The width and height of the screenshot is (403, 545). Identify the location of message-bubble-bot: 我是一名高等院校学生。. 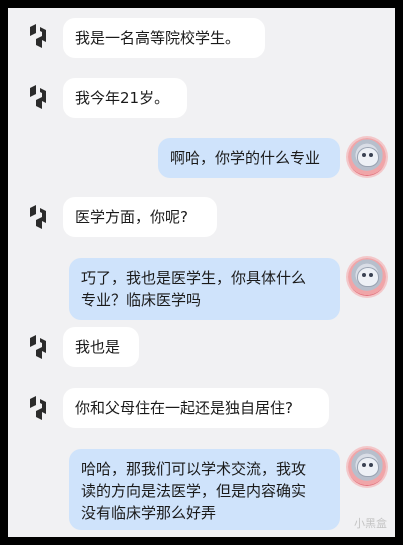
(164, 38).